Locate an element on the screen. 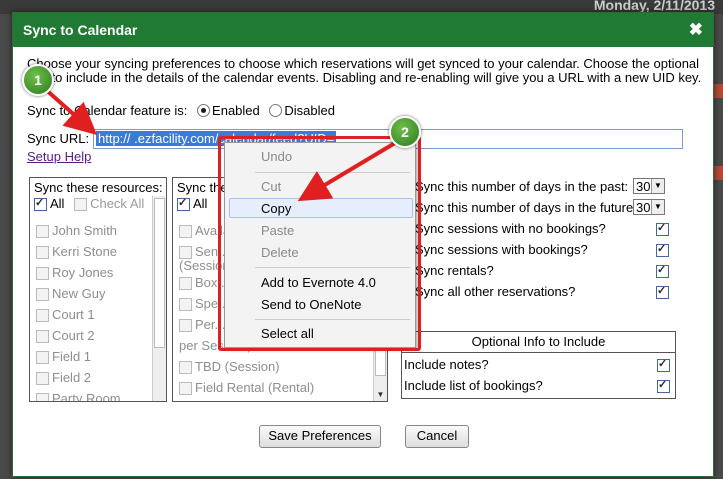 The height and width of the screenshot is (479, 723). arrow-to-url is located at coordinates (69, 110).